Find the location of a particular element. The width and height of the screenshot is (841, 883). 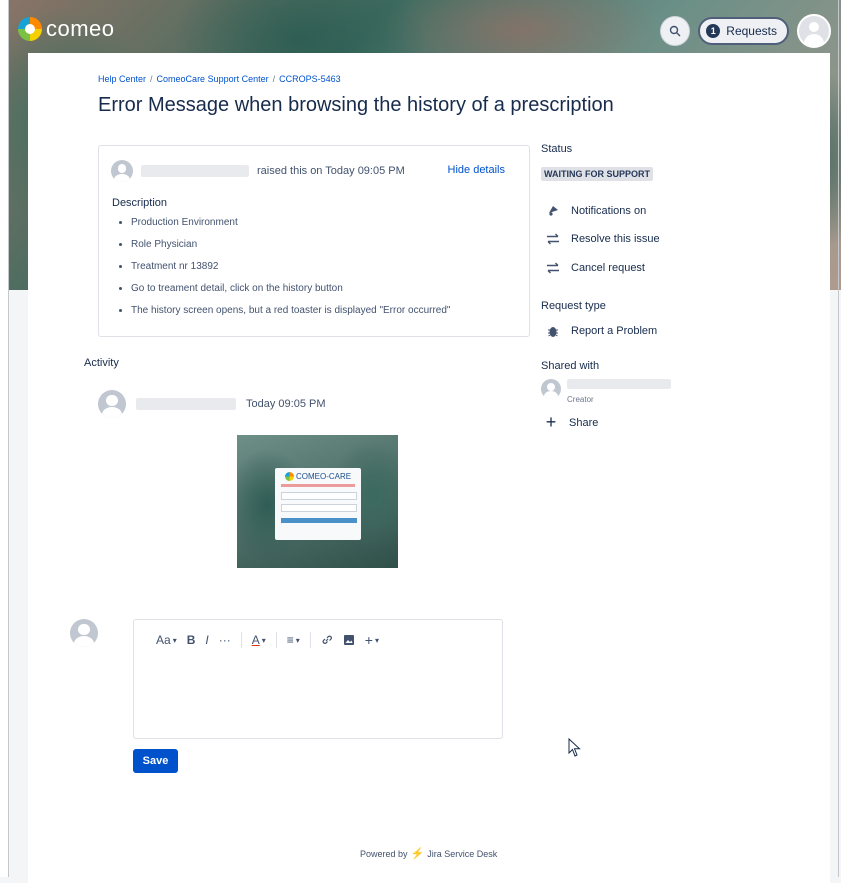

hide-details-link: Hide details is located at coordinates (476, 170).